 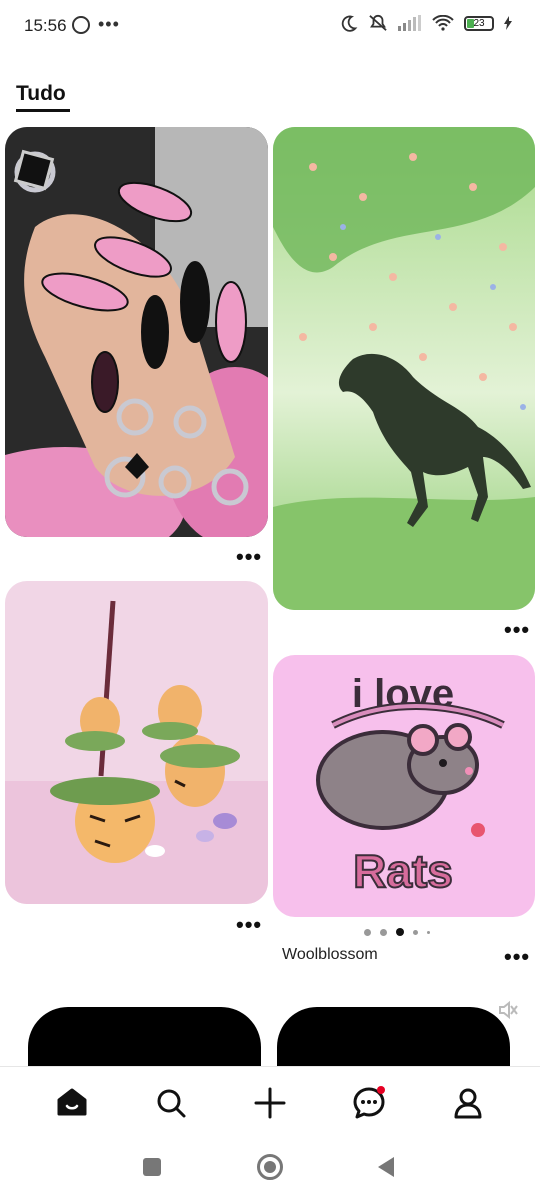 I want to click on nav-search-button, so click(x=171, y=1103).